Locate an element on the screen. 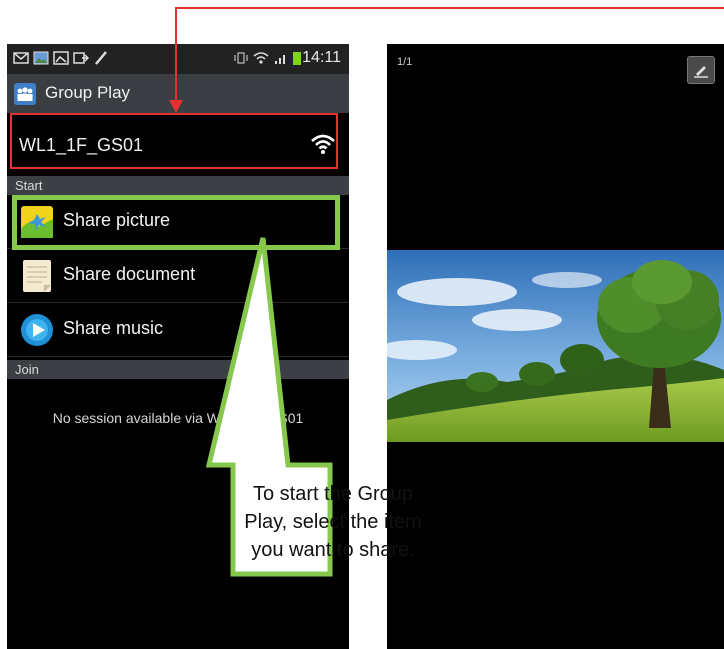 The width and height of the screenshot is (724, 649). section-header-join: Join is located at coordinates (178, 369).